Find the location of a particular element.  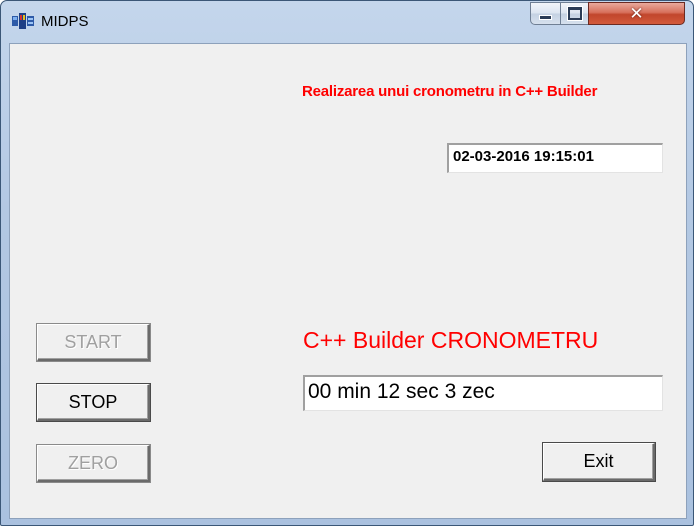

minimize-button is located at coordinates (545, 13).